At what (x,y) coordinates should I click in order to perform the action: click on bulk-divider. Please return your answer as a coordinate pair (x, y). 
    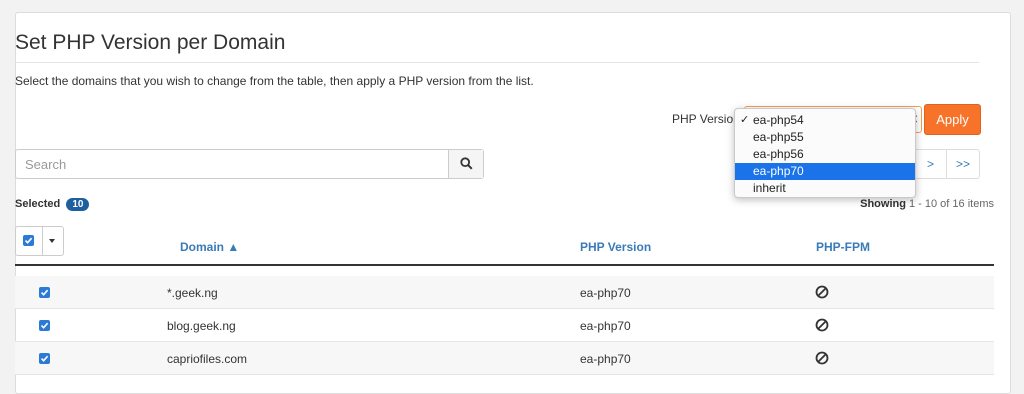
    Looking at the image, I should click on (42, 241).